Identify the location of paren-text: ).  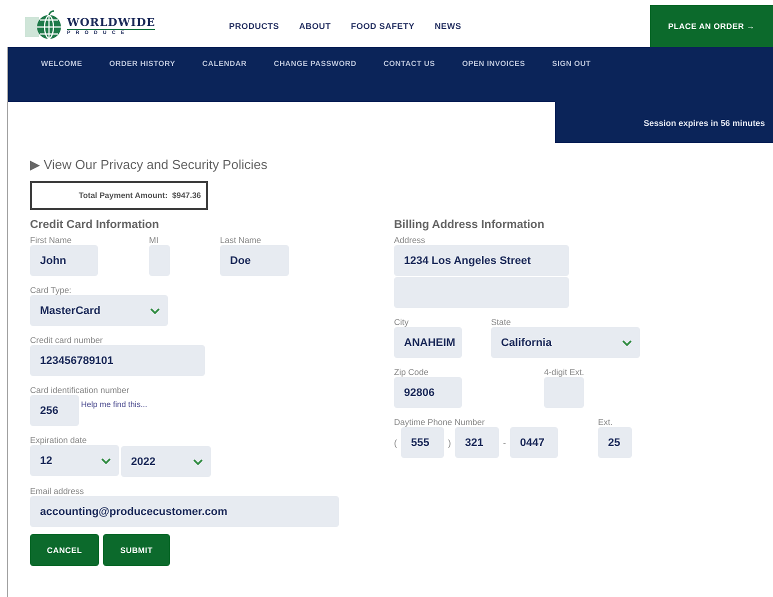
(449, 443).